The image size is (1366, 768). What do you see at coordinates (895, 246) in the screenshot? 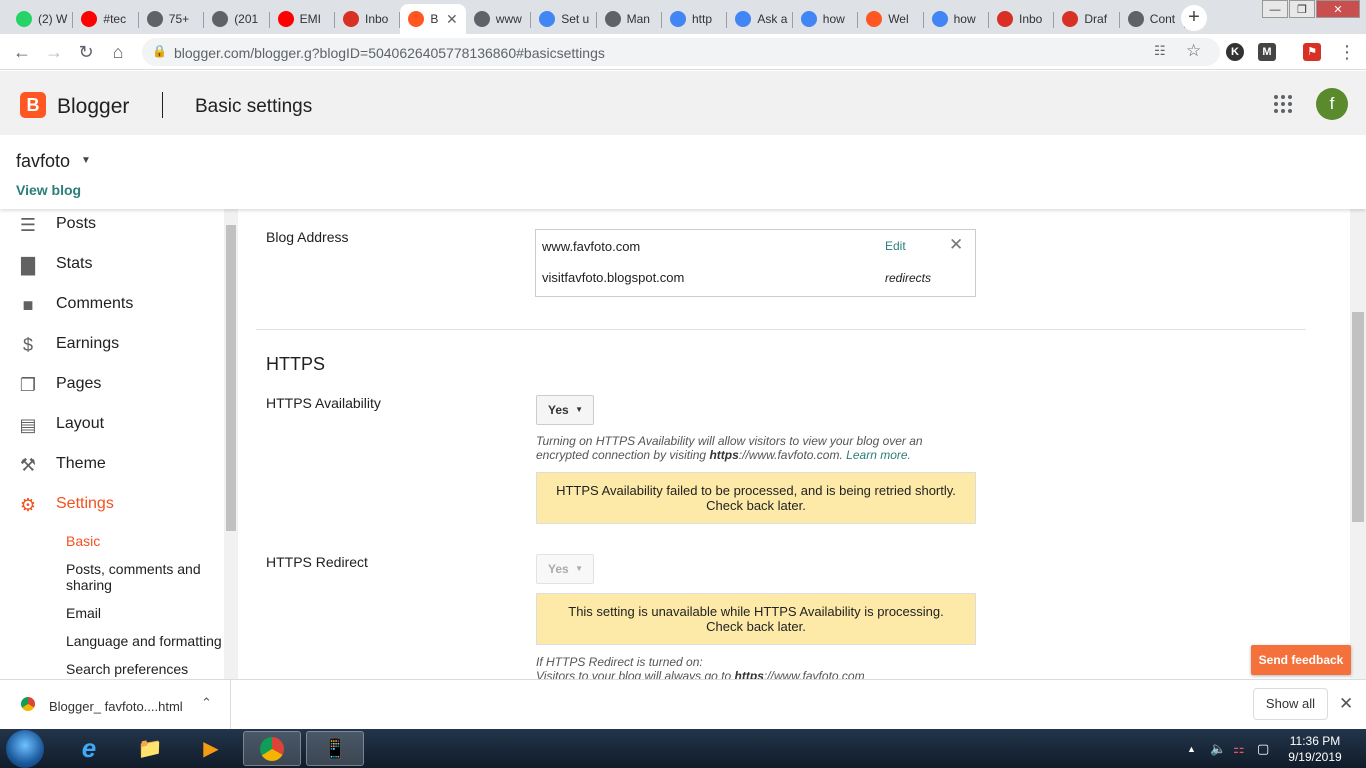
I see `edit-address-link: Edit` at bounding box center [895, 246].